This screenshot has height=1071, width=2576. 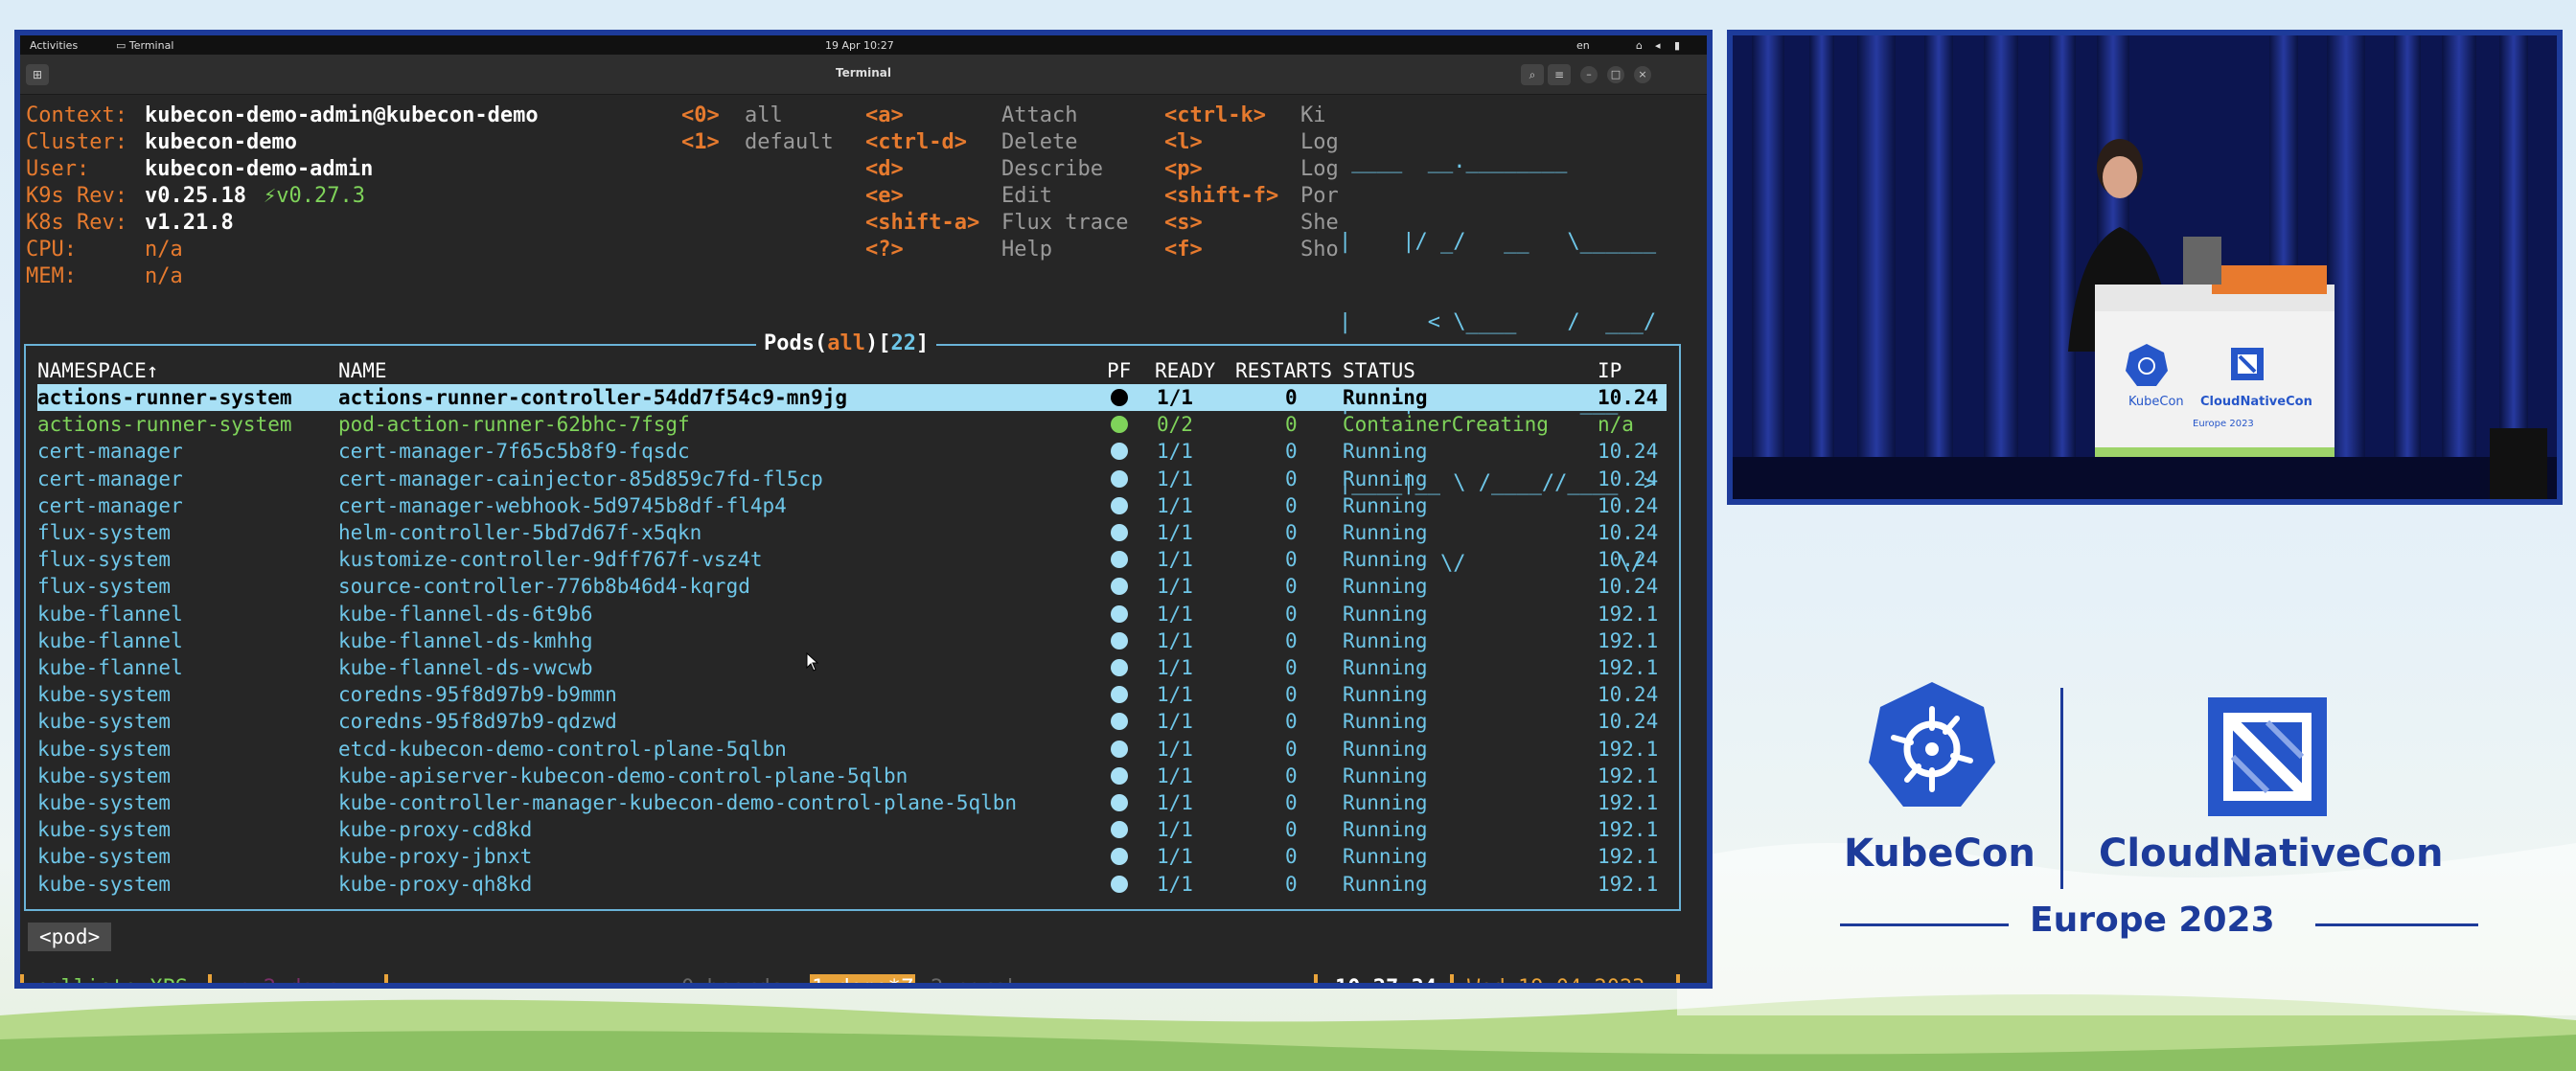 I want to click on tmux-window-1-active: 1:demo*Z, so click(x=862, y=978).